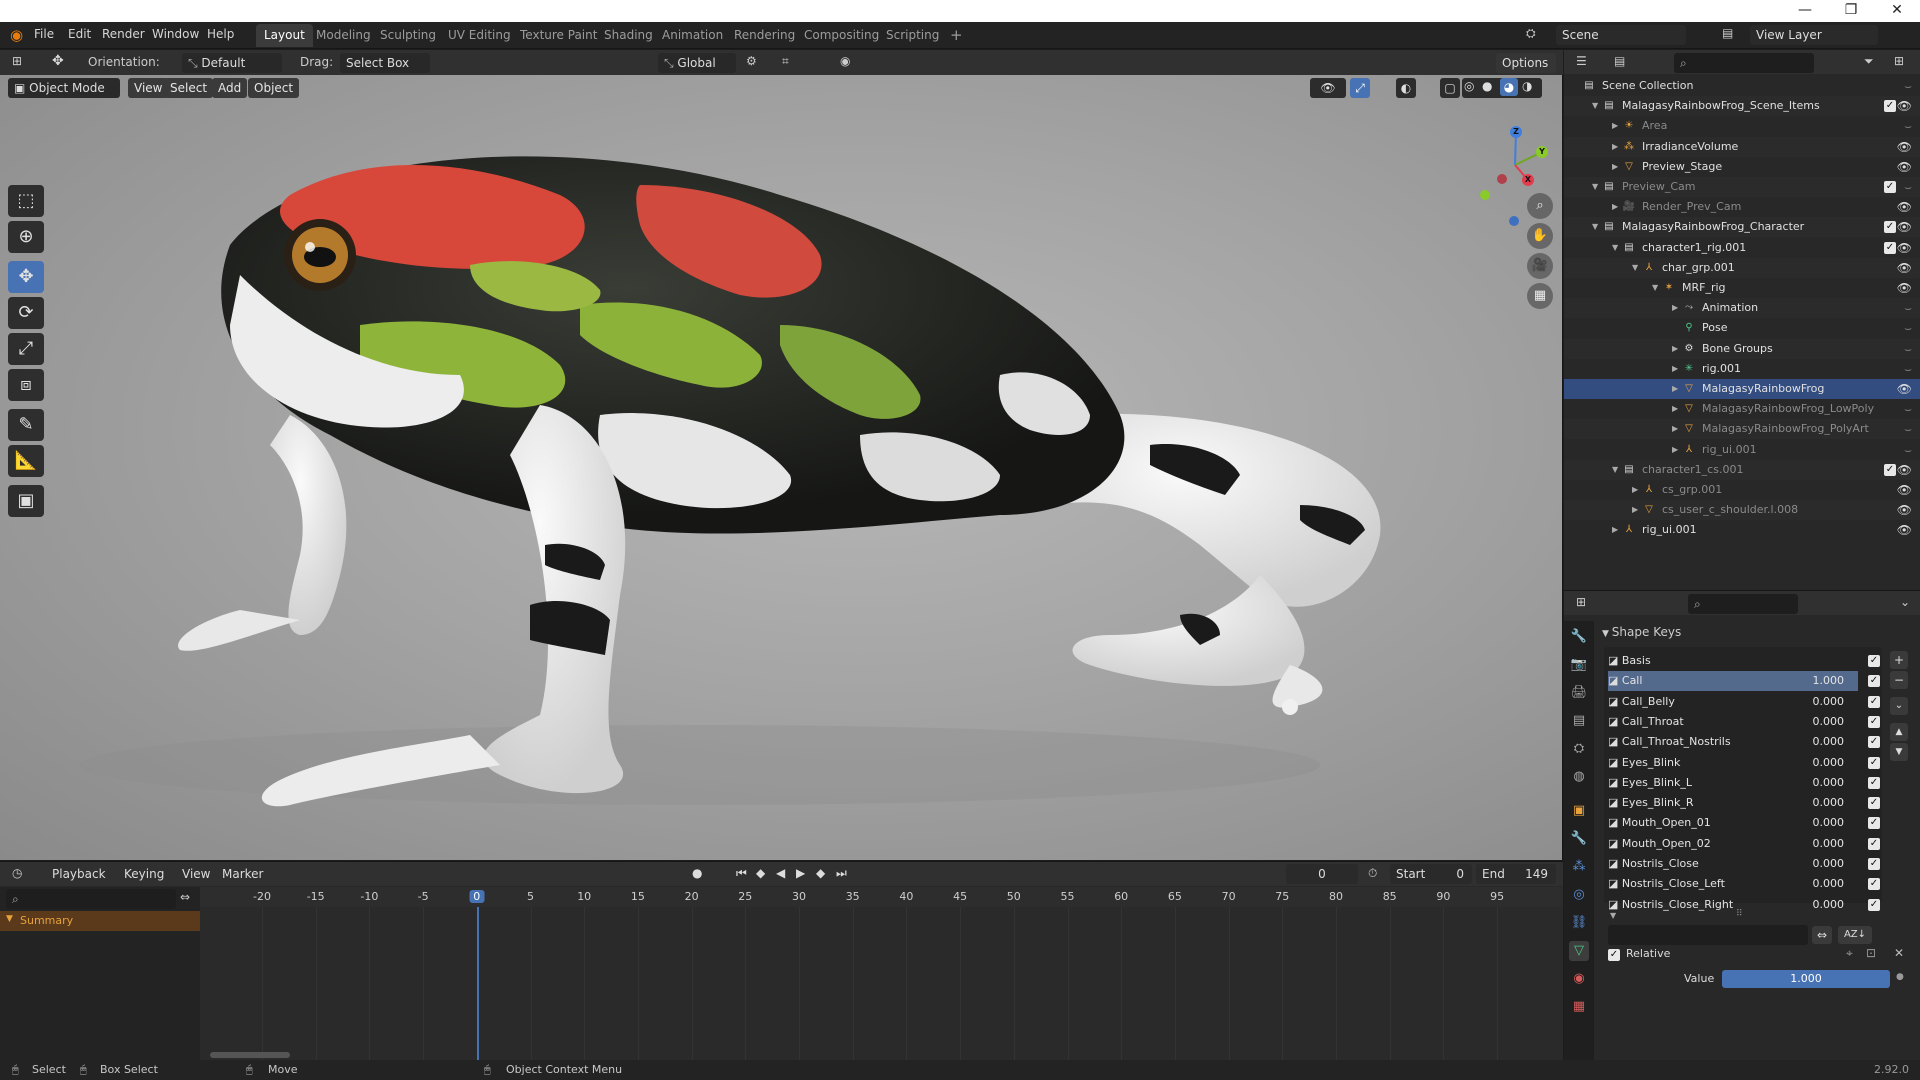  I want to click on menu-render: Render, so click(123, 34).